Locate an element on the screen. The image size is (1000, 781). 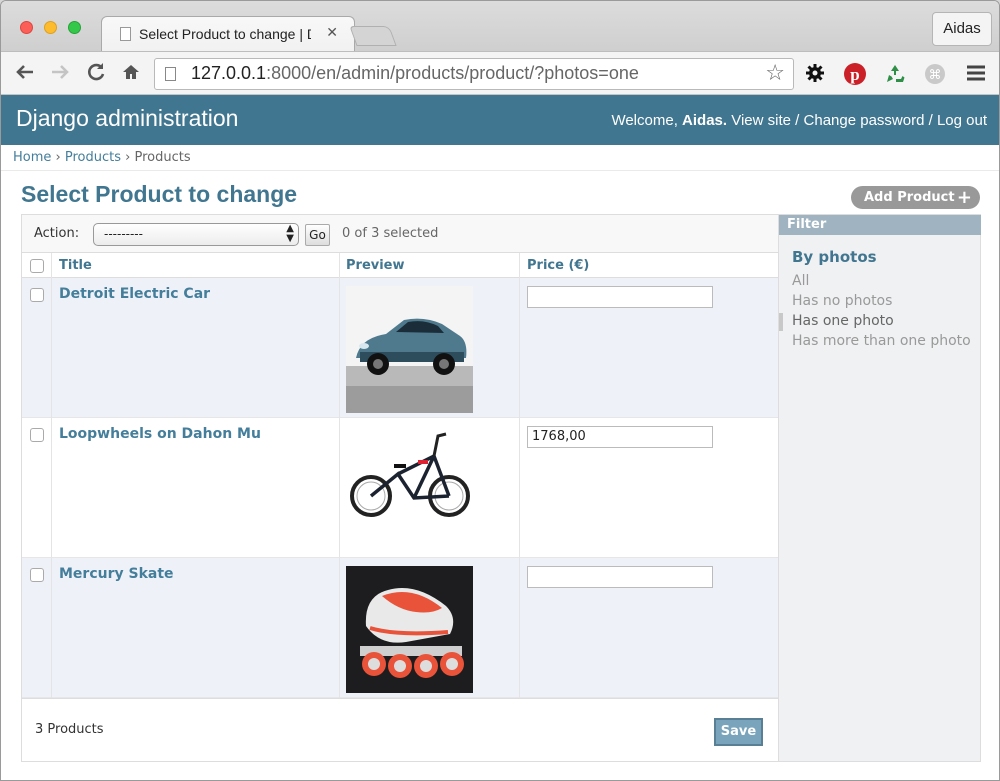
column-preview: Preview is located at coordinates (375, 265).